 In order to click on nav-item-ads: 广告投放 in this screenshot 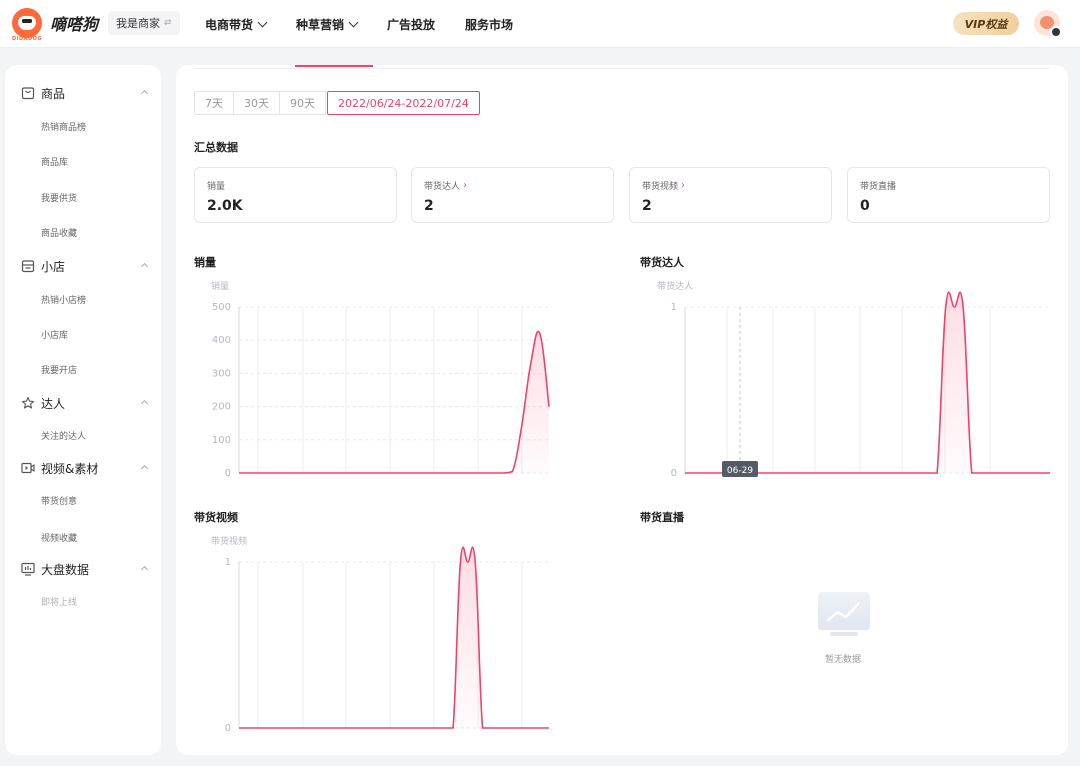, I will do `click(411, 24)`.